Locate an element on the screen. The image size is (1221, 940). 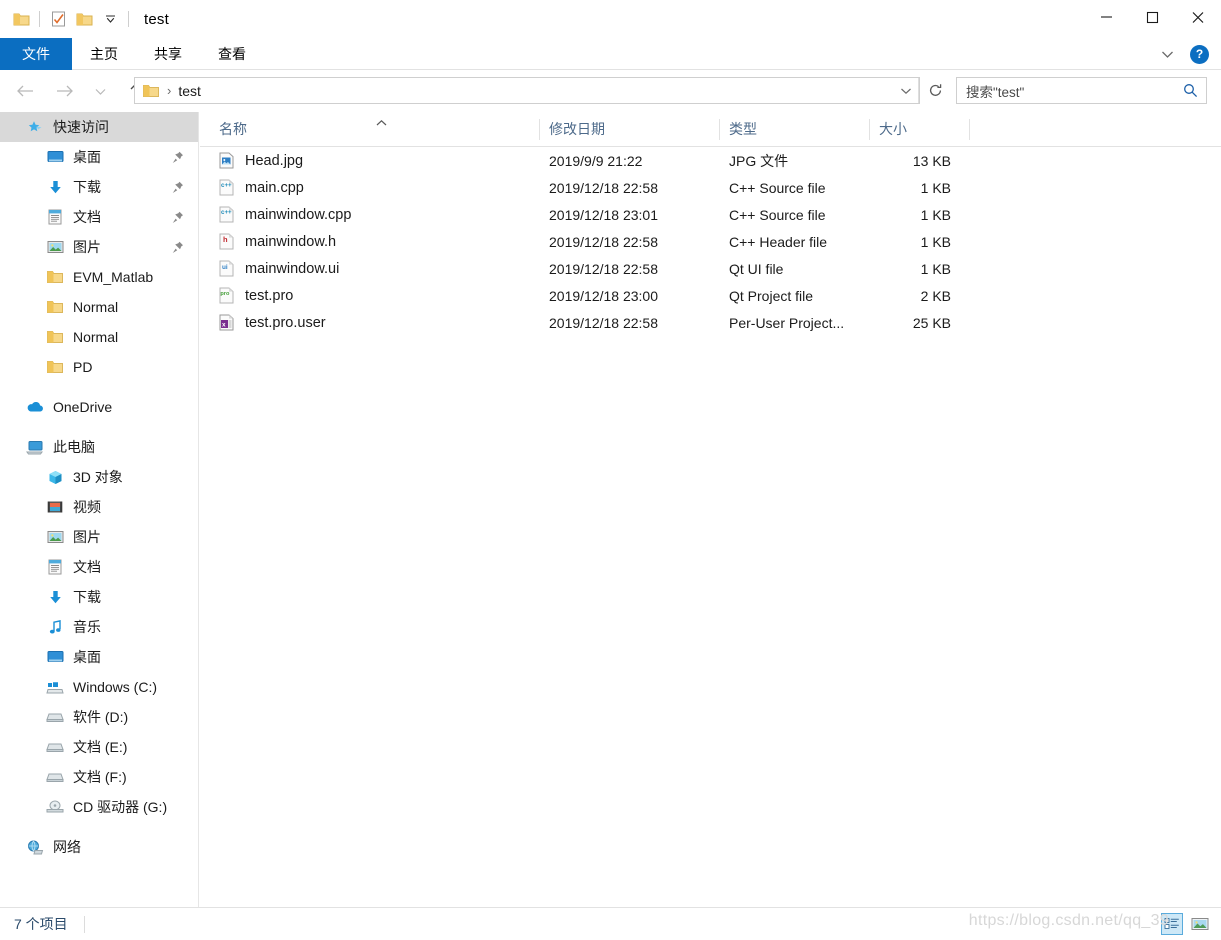
sidebar-item-onedrive: OneDrive is located at coordinates (99, 407).